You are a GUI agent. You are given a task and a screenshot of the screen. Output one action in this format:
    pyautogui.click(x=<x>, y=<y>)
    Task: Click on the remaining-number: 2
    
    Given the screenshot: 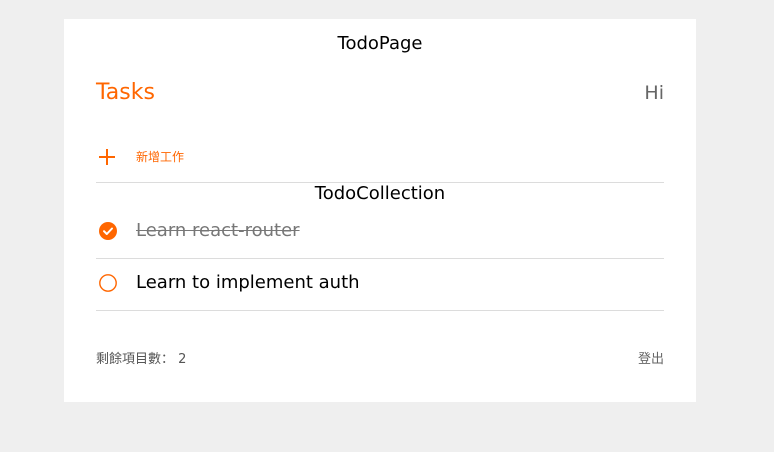 What is the action you would take?
    pyautogui.click(x=182, y=359)
    